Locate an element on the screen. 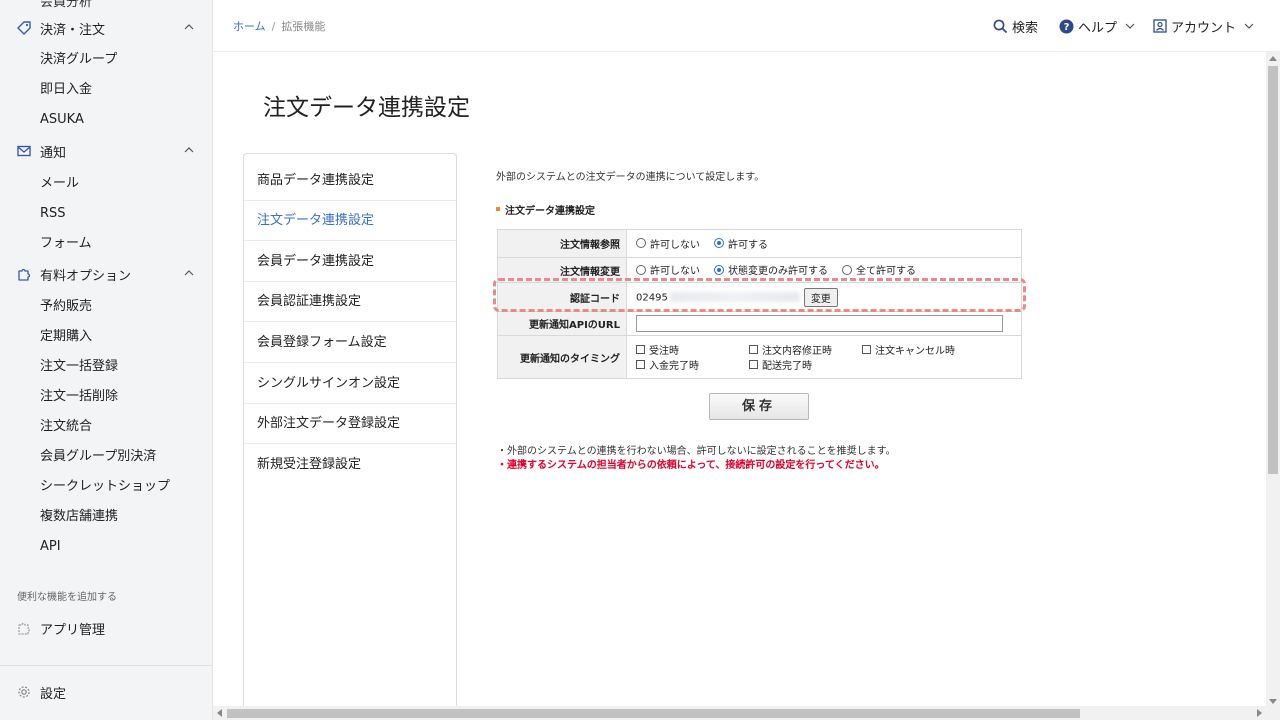  radio-change-all: 全て許可する is located at coordinates (879, 269).